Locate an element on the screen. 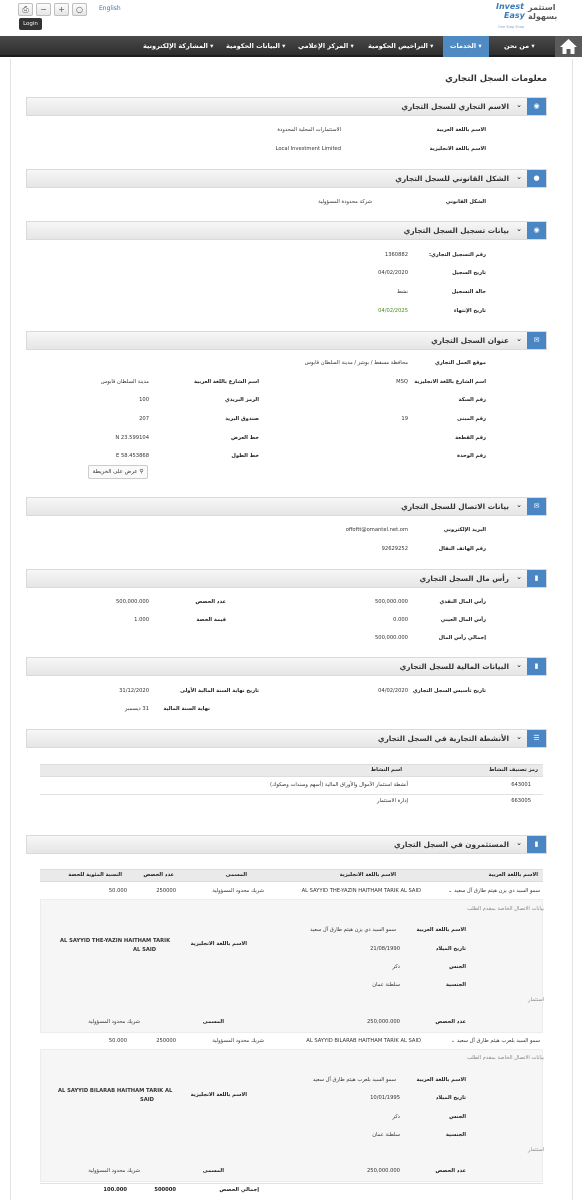 This screenshot has height=1200, width=582. investor-nationality-value: سلطنة عمان is located at coordinates (386, 1135).